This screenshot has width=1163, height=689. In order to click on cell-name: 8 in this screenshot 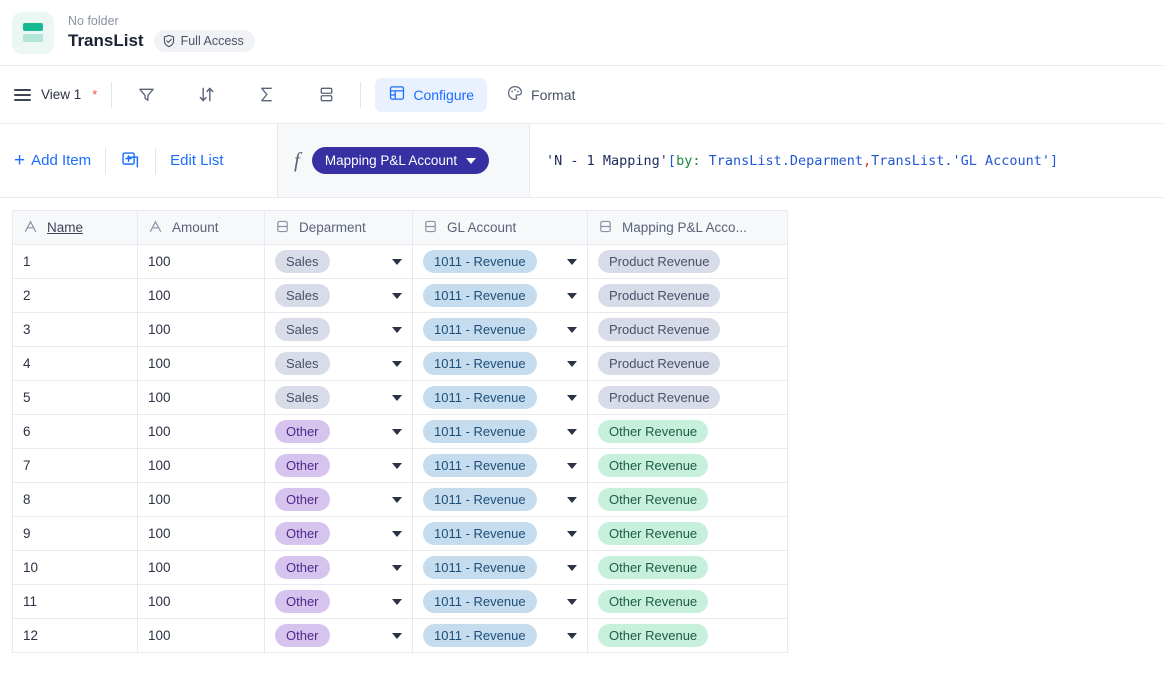, I will do `click(75, 499)`.